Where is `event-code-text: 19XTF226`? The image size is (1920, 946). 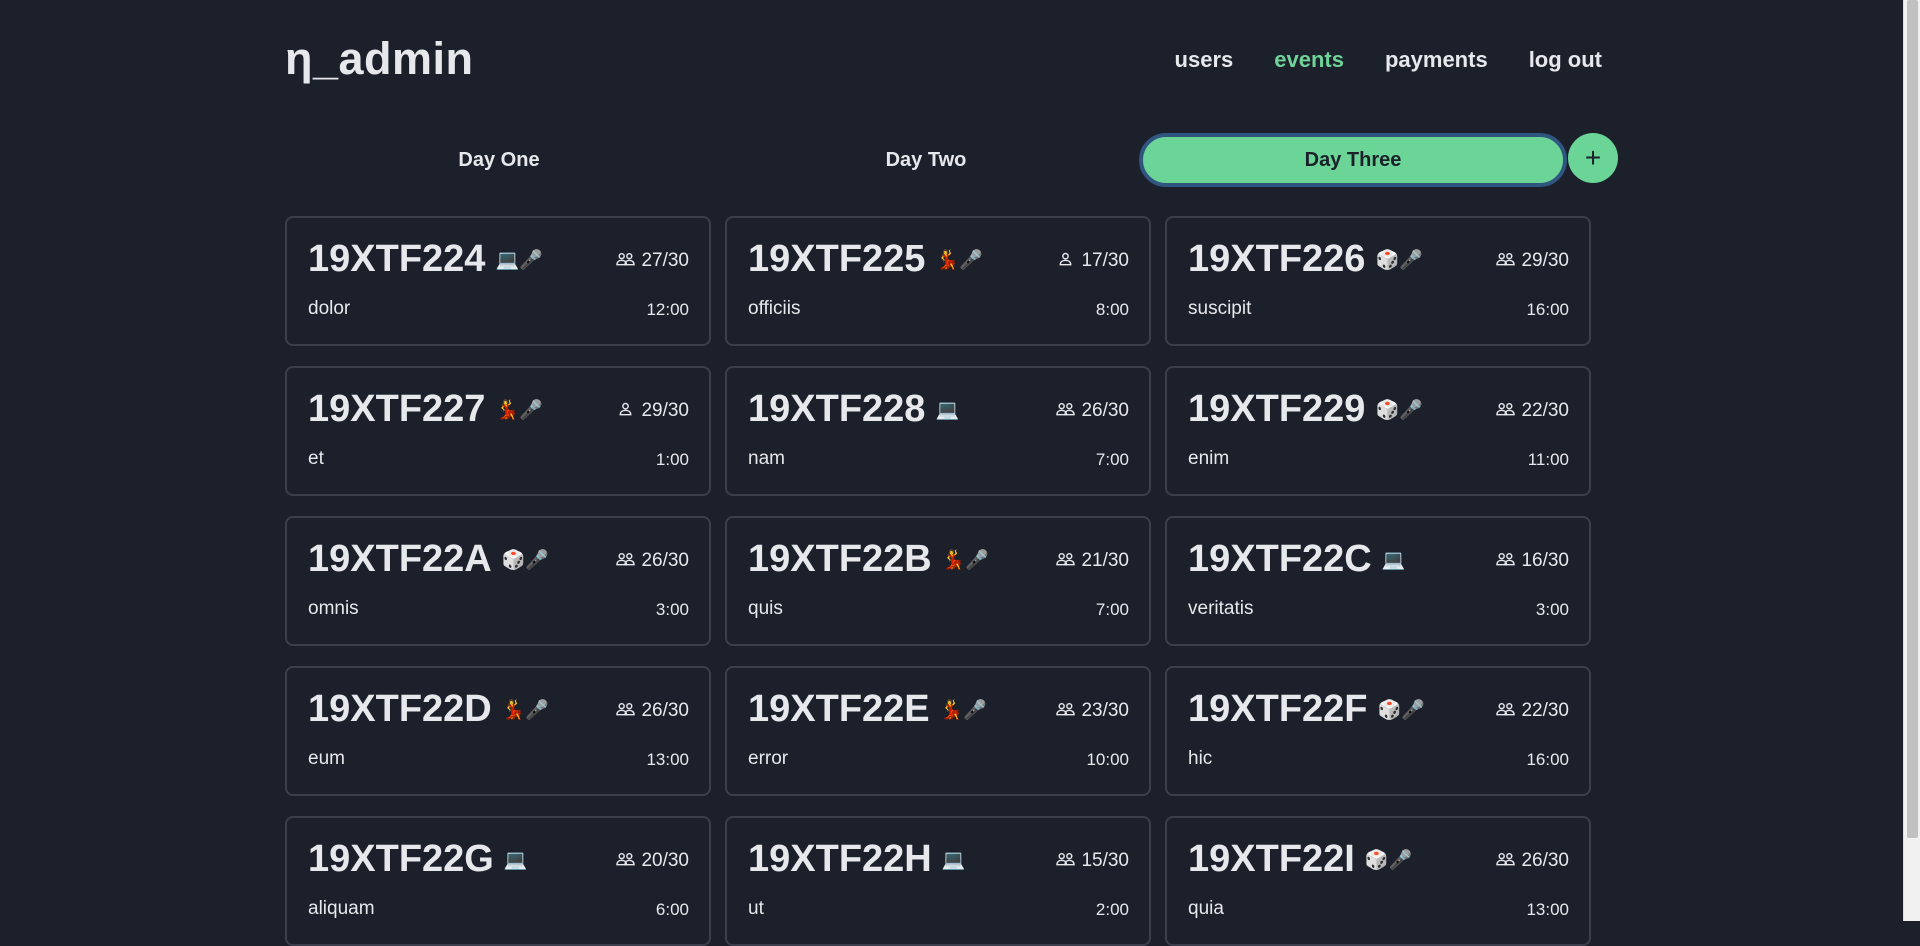 event-code-text: 19XTF226 is located at coordinates (1277, 259).